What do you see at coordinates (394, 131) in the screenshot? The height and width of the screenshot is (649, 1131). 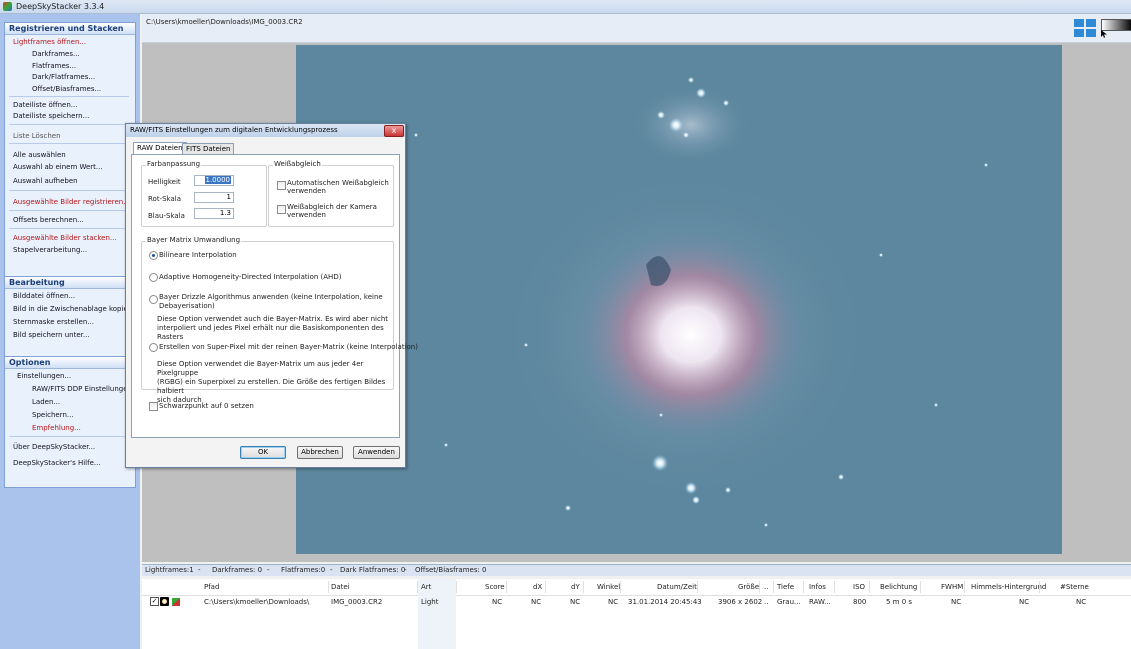 I see `dialog-close-button: x` at bounding box center [394, 131].